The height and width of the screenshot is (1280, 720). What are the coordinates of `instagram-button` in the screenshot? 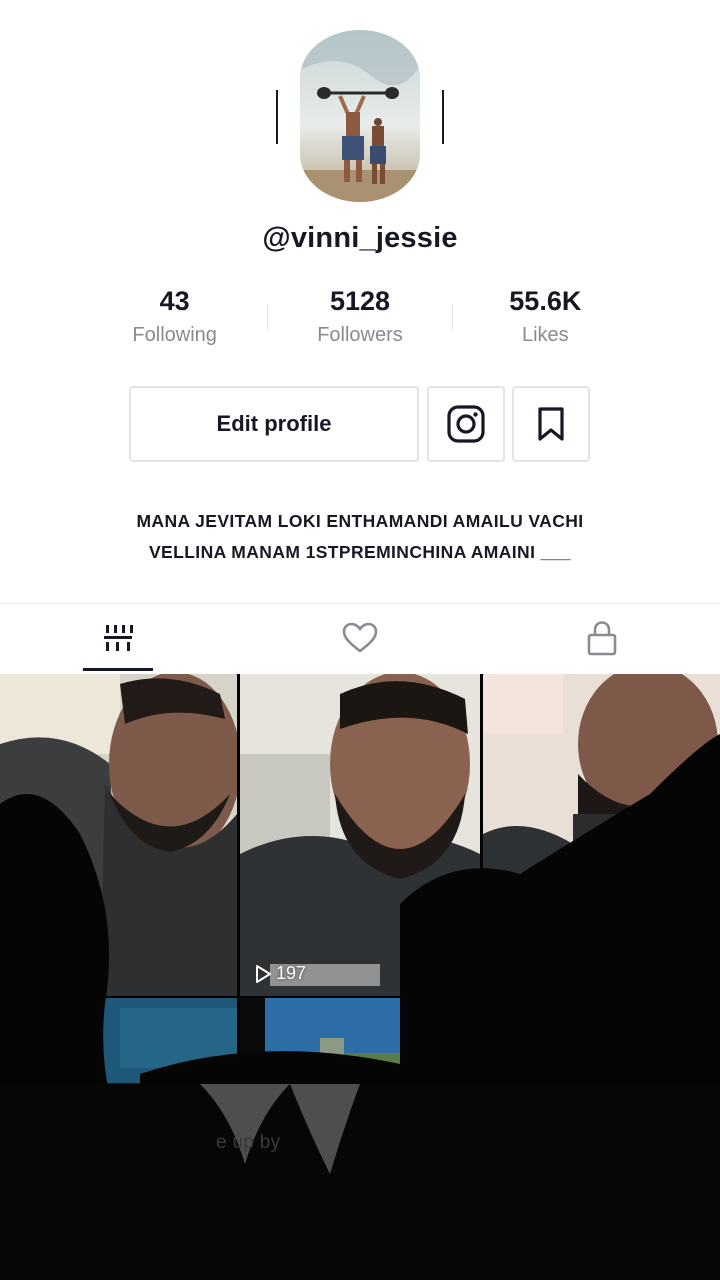 It's located at (466, 424).